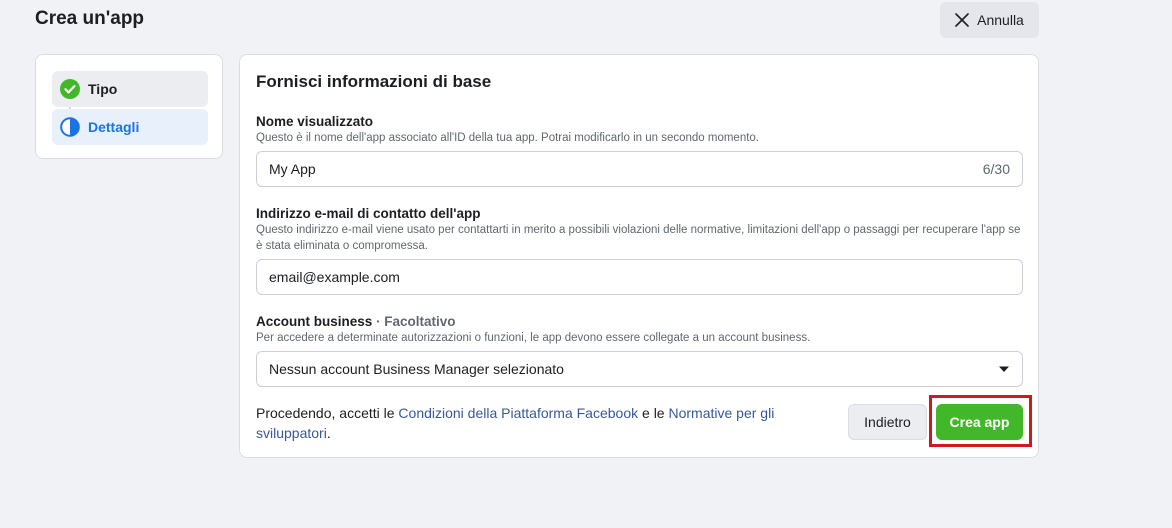  I want to click on create-app-button-label: Crea app, so click(979, 422).